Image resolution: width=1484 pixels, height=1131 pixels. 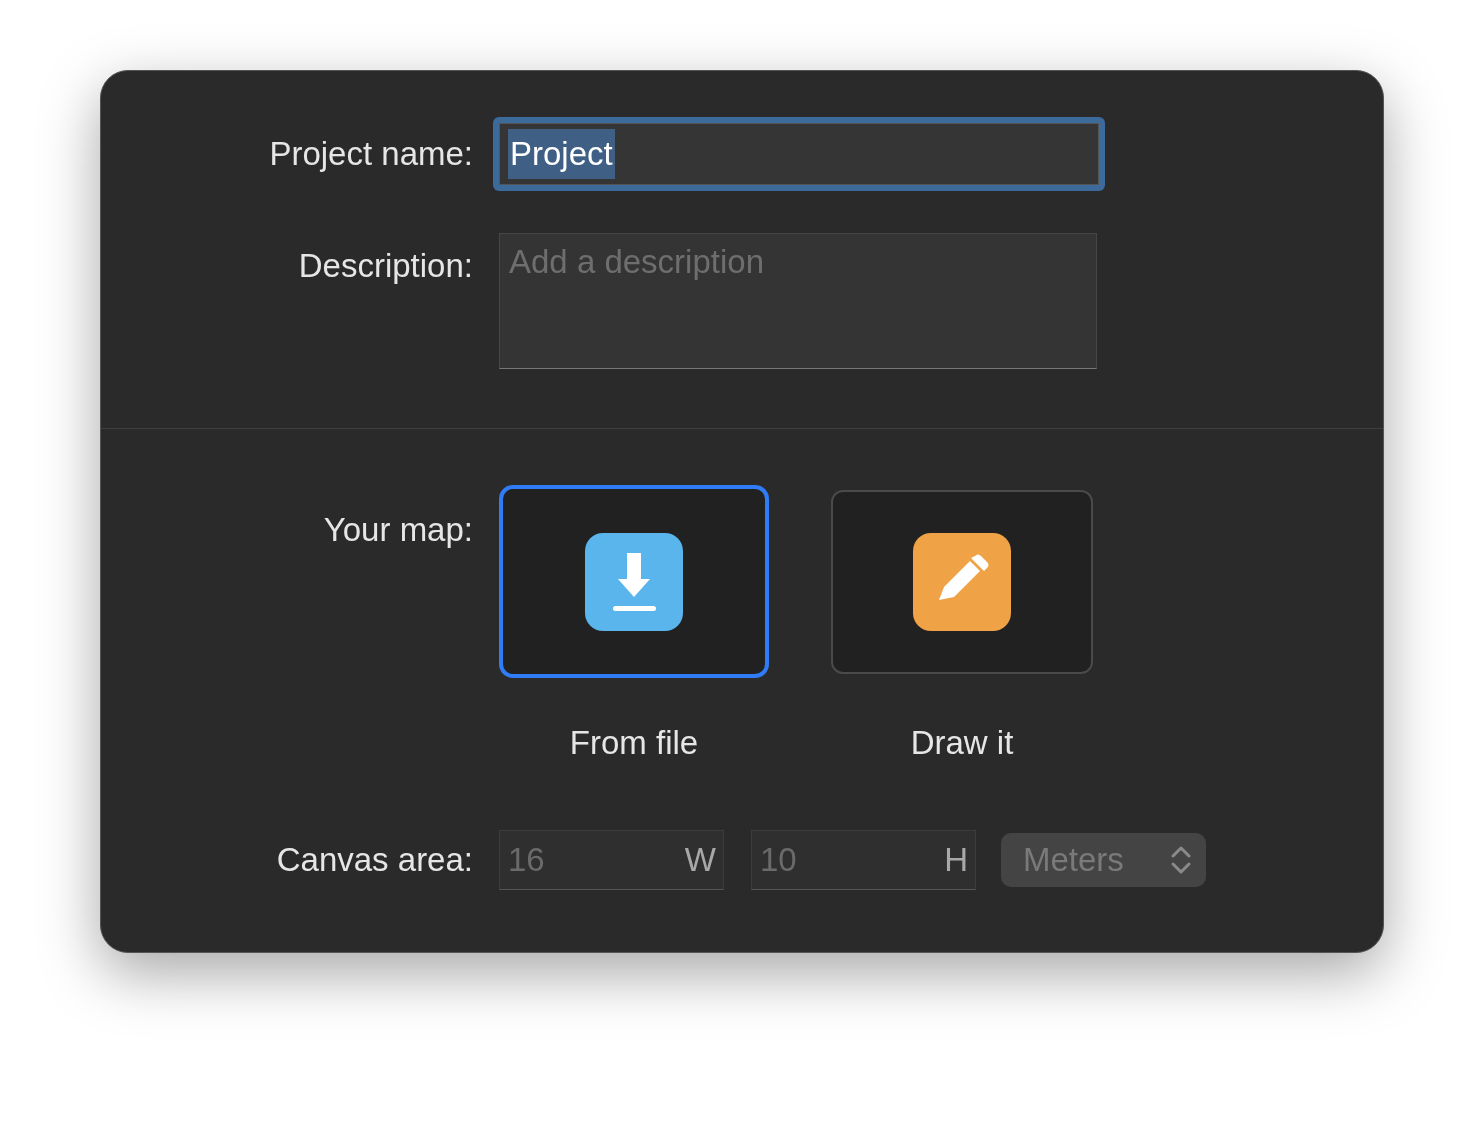 What do you see at coordinates (956, 859) in the screenshot?
I see `unit-label: H` at bounding box center [956, 859].